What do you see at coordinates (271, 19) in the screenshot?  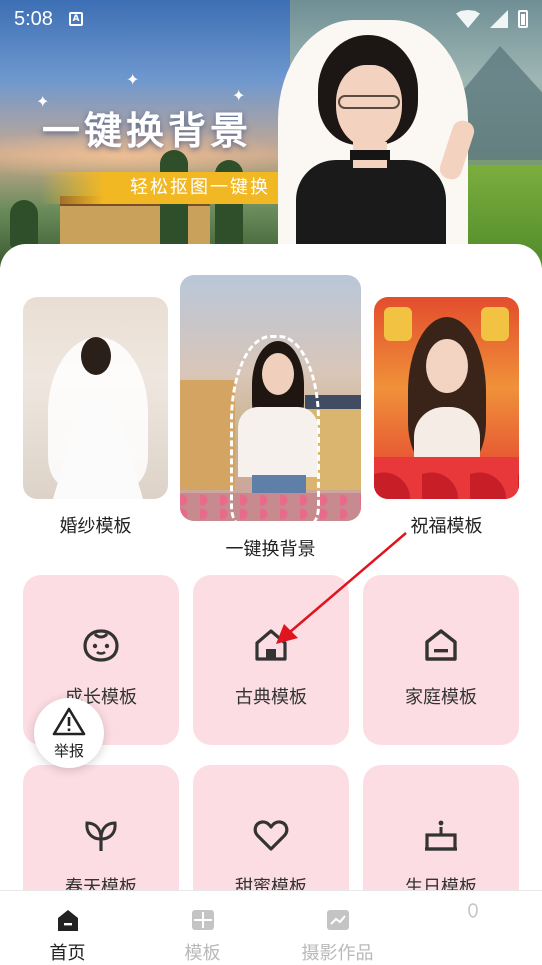 I see `status-bar: 5:08 A` at bounding box center [271, 19].